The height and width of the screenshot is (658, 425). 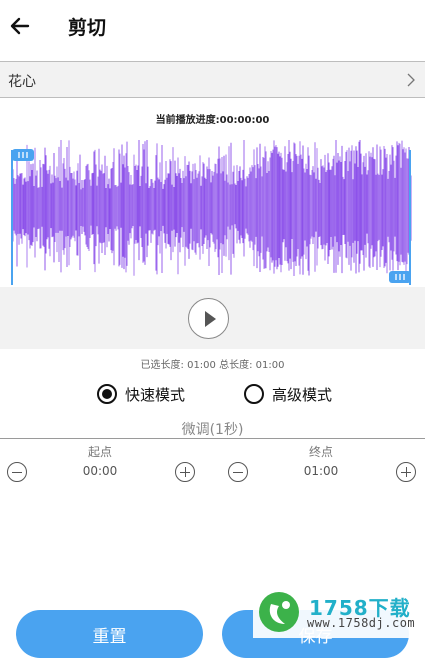 What do you see at coordinates (212, 120) in the screenshot?
I see `playback-progress: 当前播放进度:00:00:00` at bounding box center [212, 120].